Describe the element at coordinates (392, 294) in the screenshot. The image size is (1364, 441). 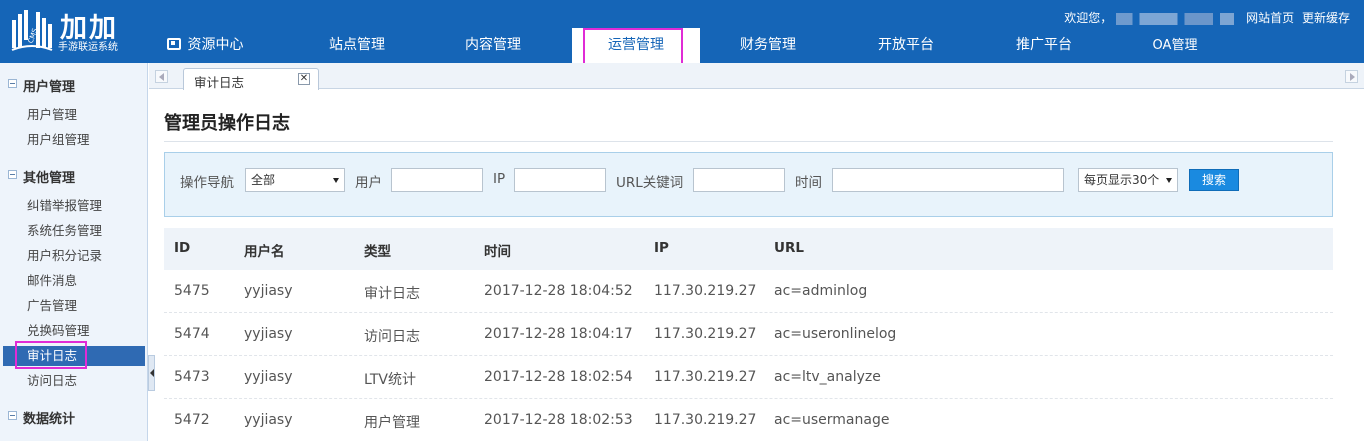
I see `cell-type: 审计日志` at that location.